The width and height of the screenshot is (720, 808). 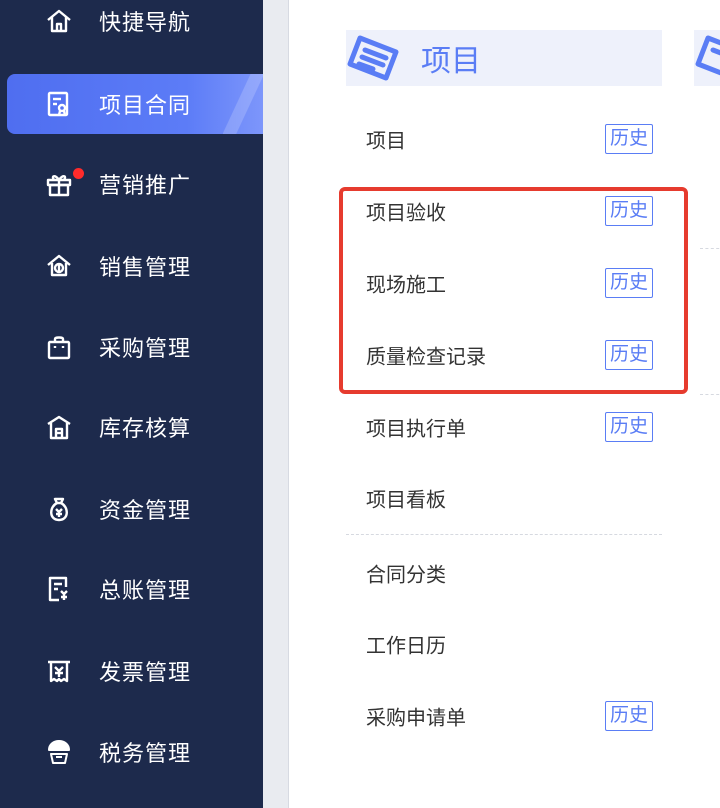 I want to click on menu-row-purchase-request: 采购申请单 历史, so click(x=504, y=716).